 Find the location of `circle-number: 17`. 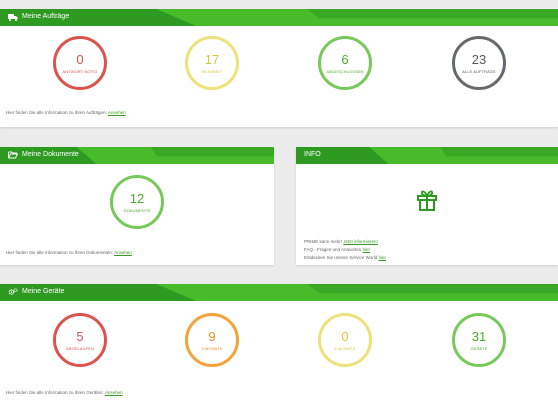

circle-number: 17 is located at coordinates (212, 59).